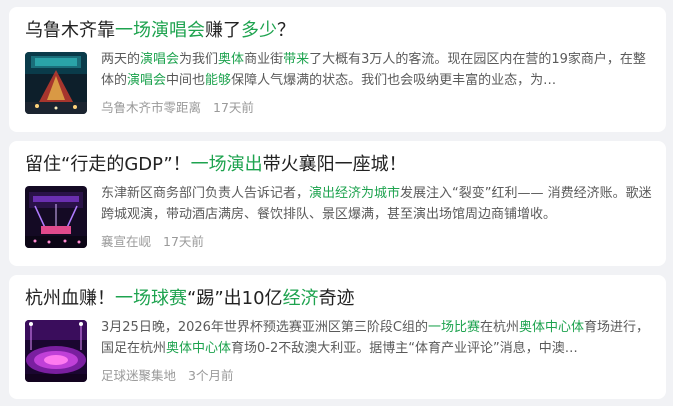 The width and height of the screenshot is (673, 406). Describe the element at coordinates (259, 30) in the screenshot. I see `highlight-keyword: 多少` at that location.